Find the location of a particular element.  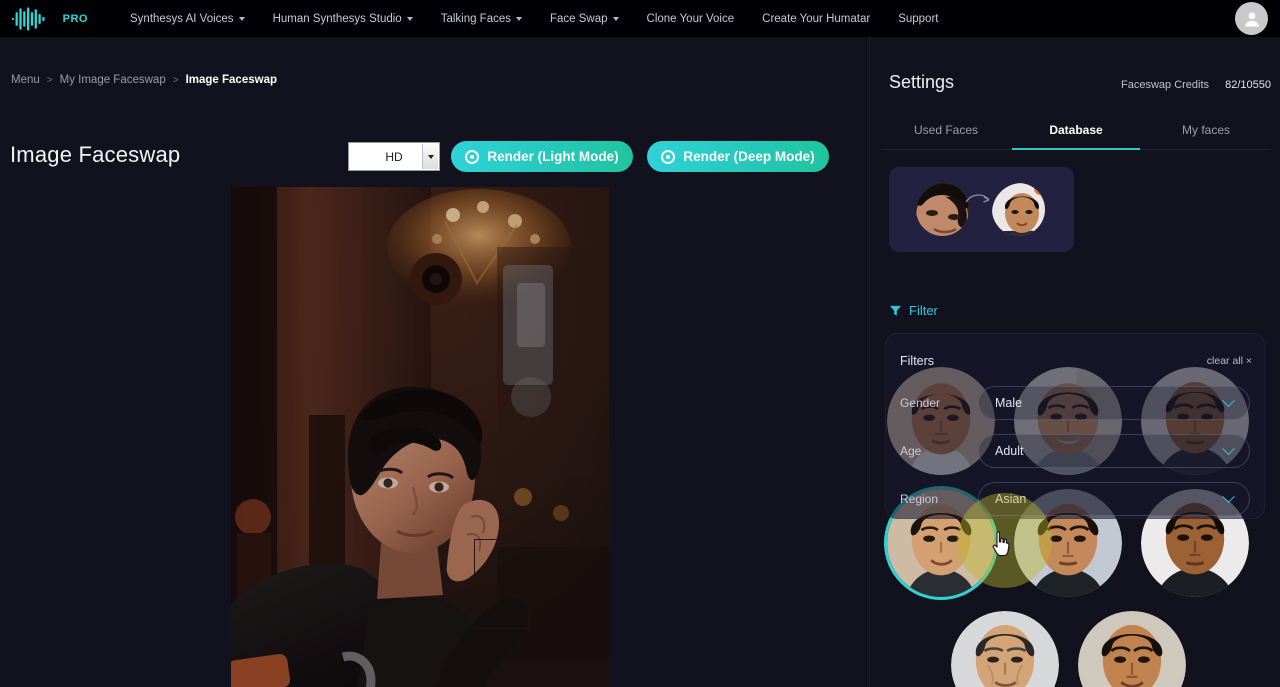

waveform-icon is located at coordinates (28, 18).